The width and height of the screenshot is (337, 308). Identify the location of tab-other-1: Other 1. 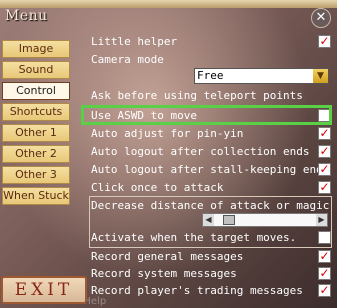
(36, 133).